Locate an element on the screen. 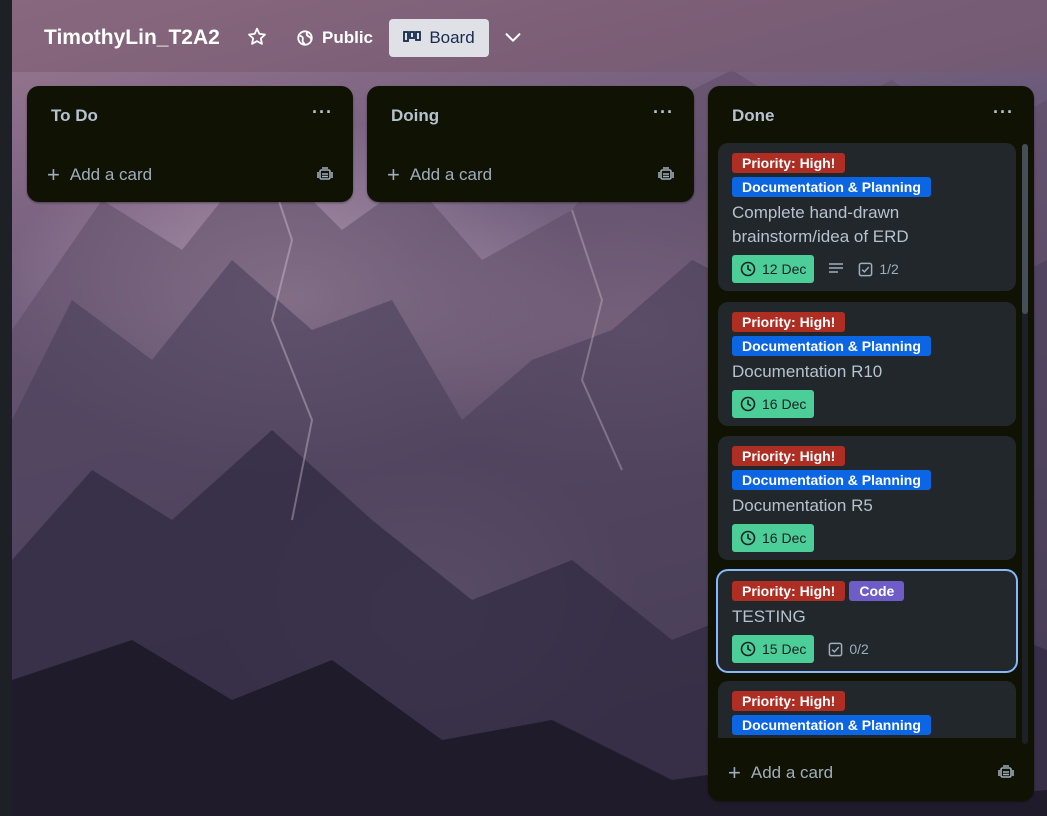 The width and height of the screenshot is (1047, 816). list-title: To Do is located at coordinates (74, 116).